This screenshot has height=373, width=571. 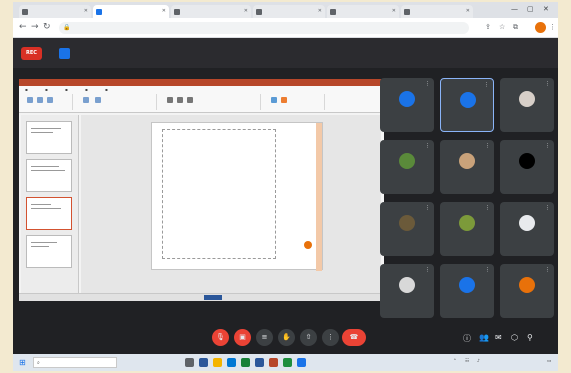 What do you see at coordinates (286, 337) in the screenshot?
I see `raise-hand-button: ✋` at bounding box center [286, 337].